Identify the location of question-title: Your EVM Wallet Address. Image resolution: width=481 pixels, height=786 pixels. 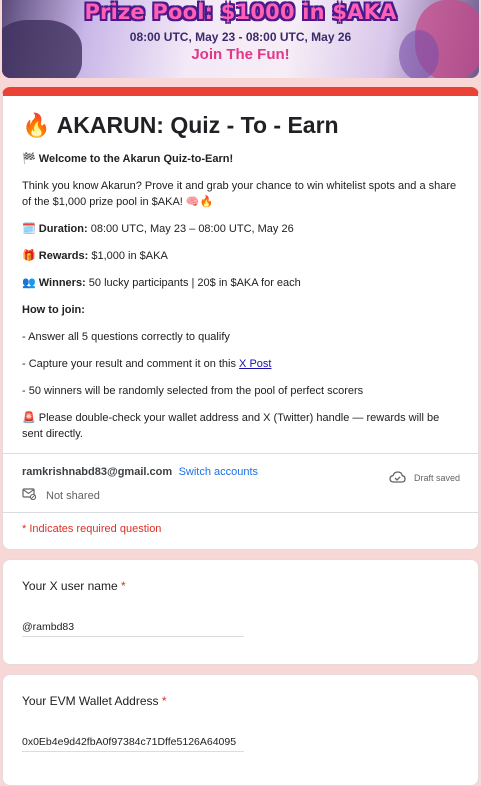
(90, 701).